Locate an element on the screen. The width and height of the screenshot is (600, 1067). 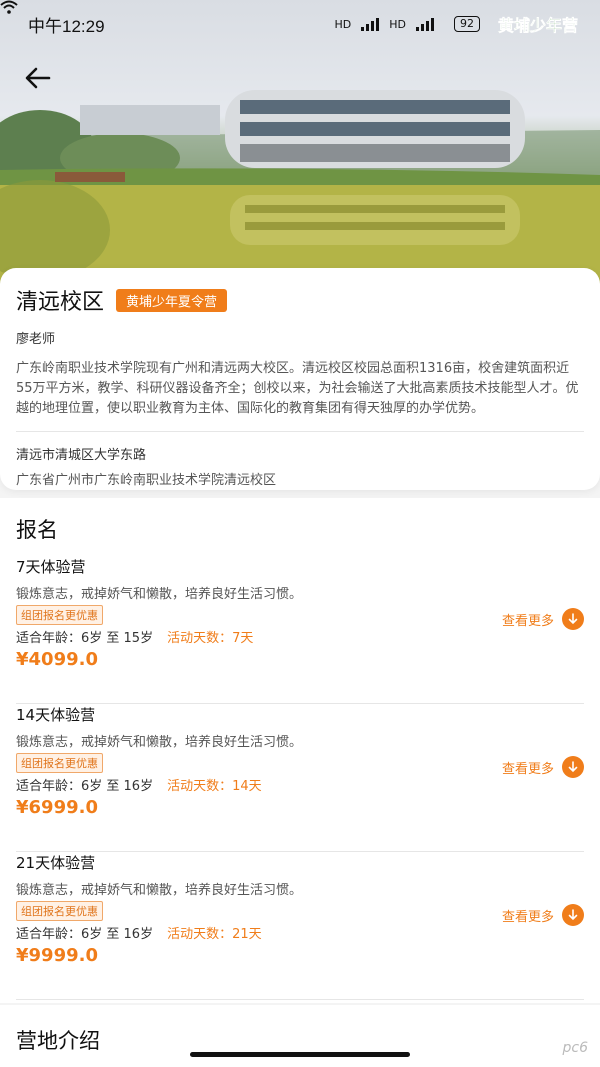
camp-name: 14天体验营 is located at coordinates (56, 715).